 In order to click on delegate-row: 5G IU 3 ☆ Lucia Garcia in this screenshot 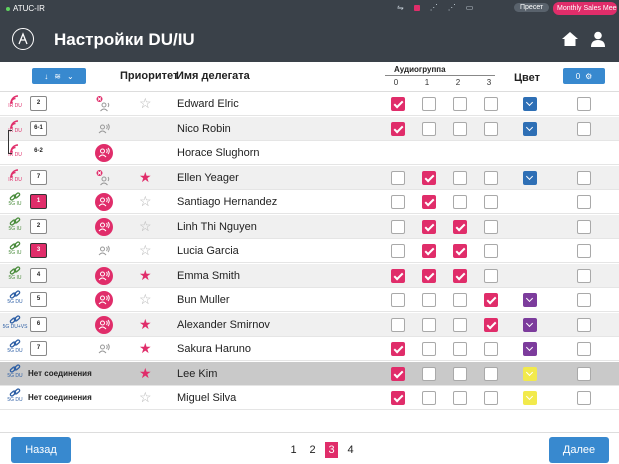, I will do `click(309, 251)`.